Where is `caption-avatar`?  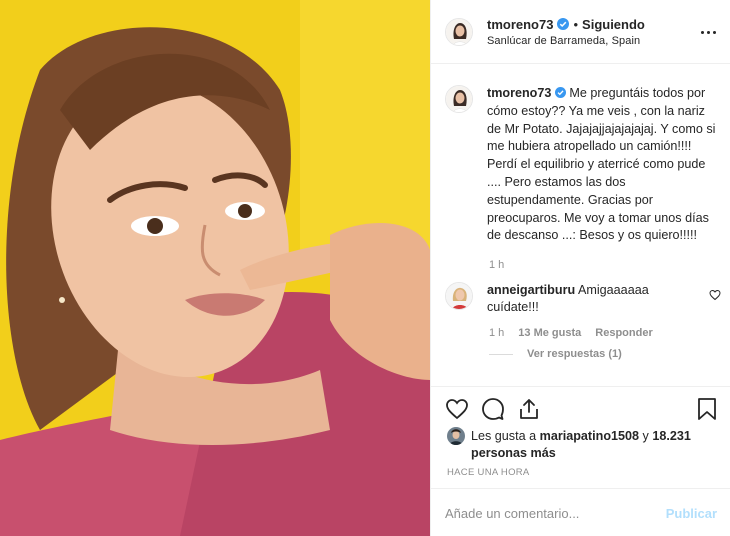
caption-avatar is located at coordinates (459, 99).